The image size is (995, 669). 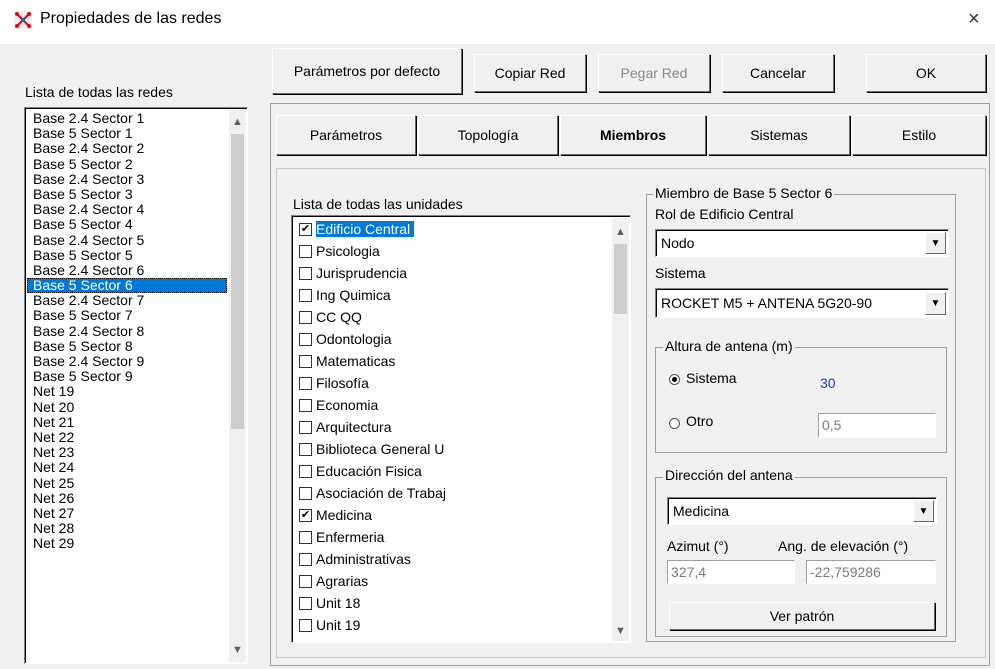 What do you see at coordinates (127, 179) in the screenshot?
I see `net-list-item: Base 2.4 Sector 3` at bounding box center [127, 179].